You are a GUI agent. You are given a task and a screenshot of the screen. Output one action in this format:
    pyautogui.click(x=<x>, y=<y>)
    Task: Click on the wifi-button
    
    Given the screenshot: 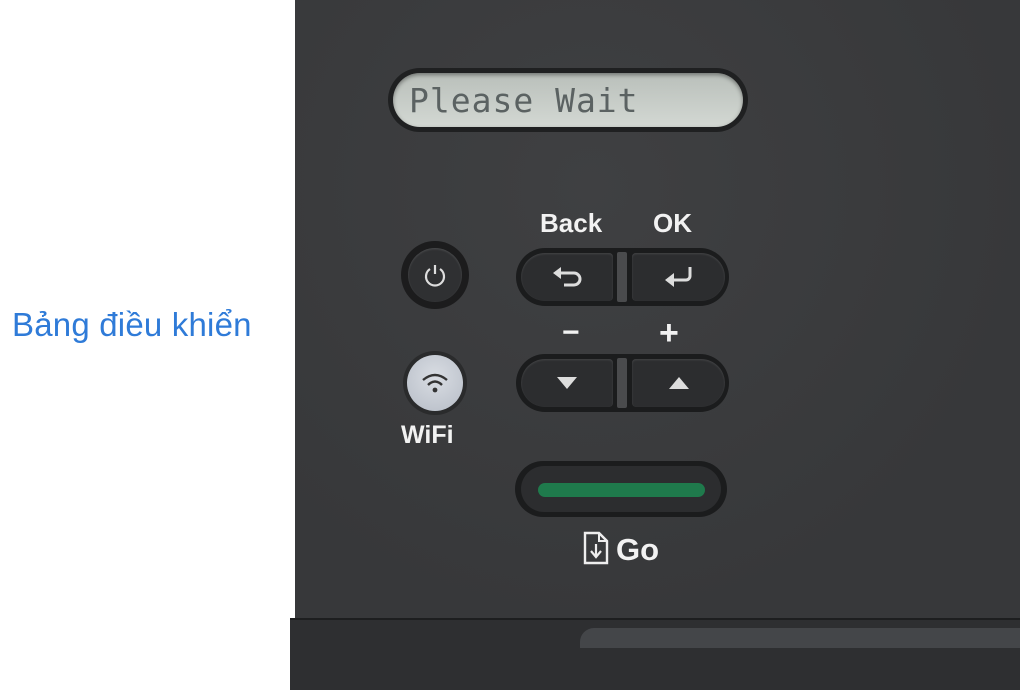 What is the action you would take?
    pyautogui.click(x=435, y=383)
    